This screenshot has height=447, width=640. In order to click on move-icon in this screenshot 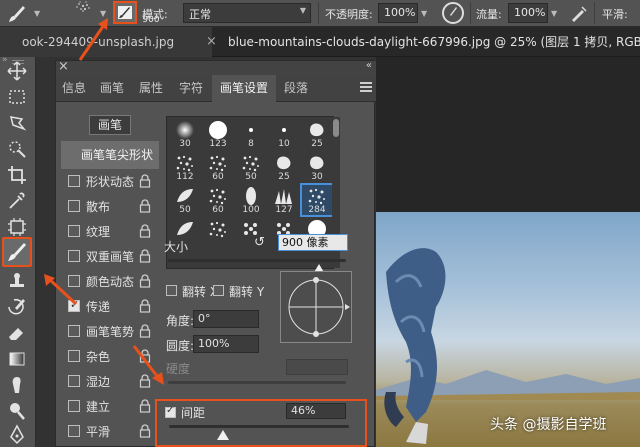, I will do `click(17, 71)`.